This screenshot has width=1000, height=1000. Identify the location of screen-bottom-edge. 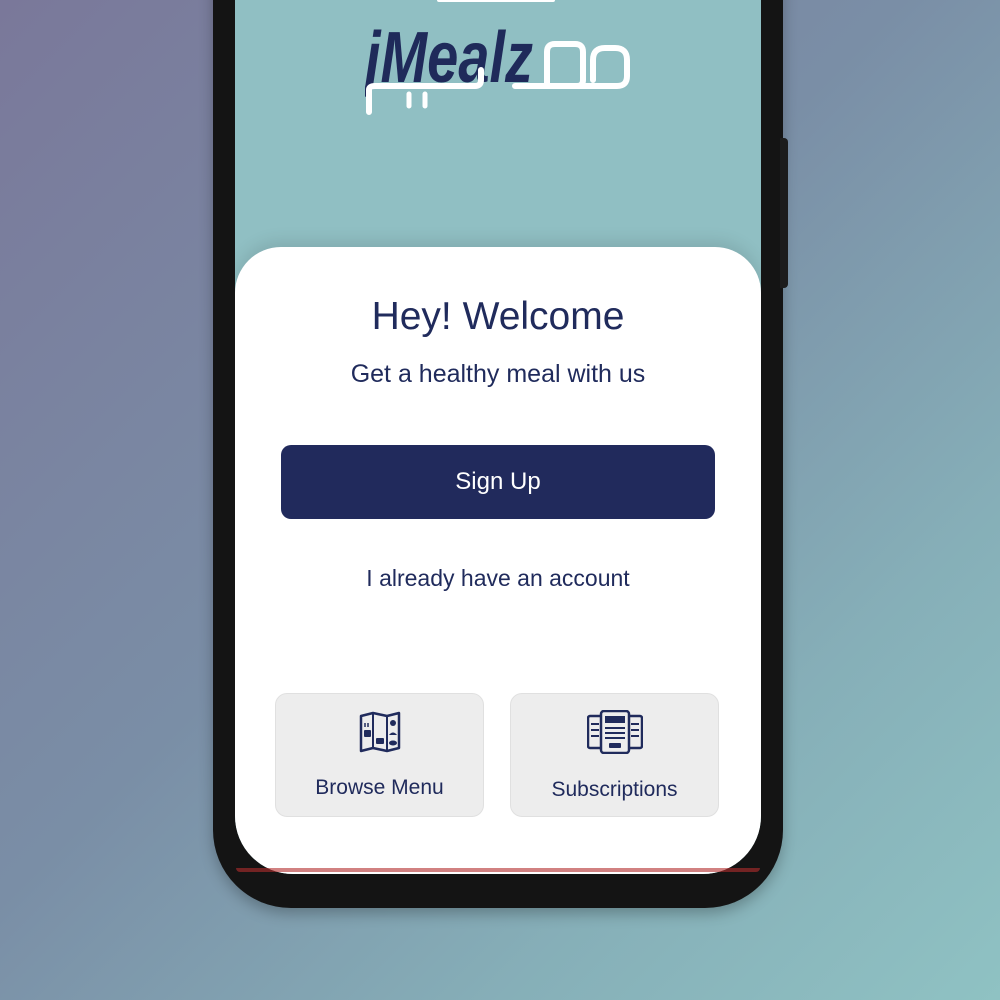
(498, 870).